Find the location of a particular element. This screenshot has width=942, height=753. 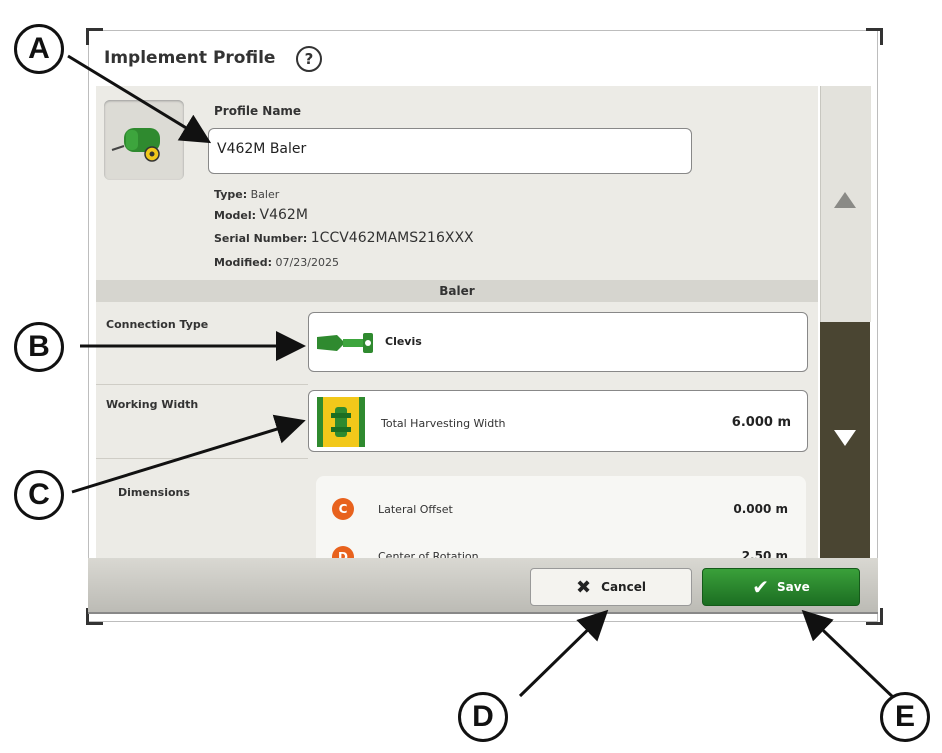

callout-d: D is located at coordinates (483, 717).